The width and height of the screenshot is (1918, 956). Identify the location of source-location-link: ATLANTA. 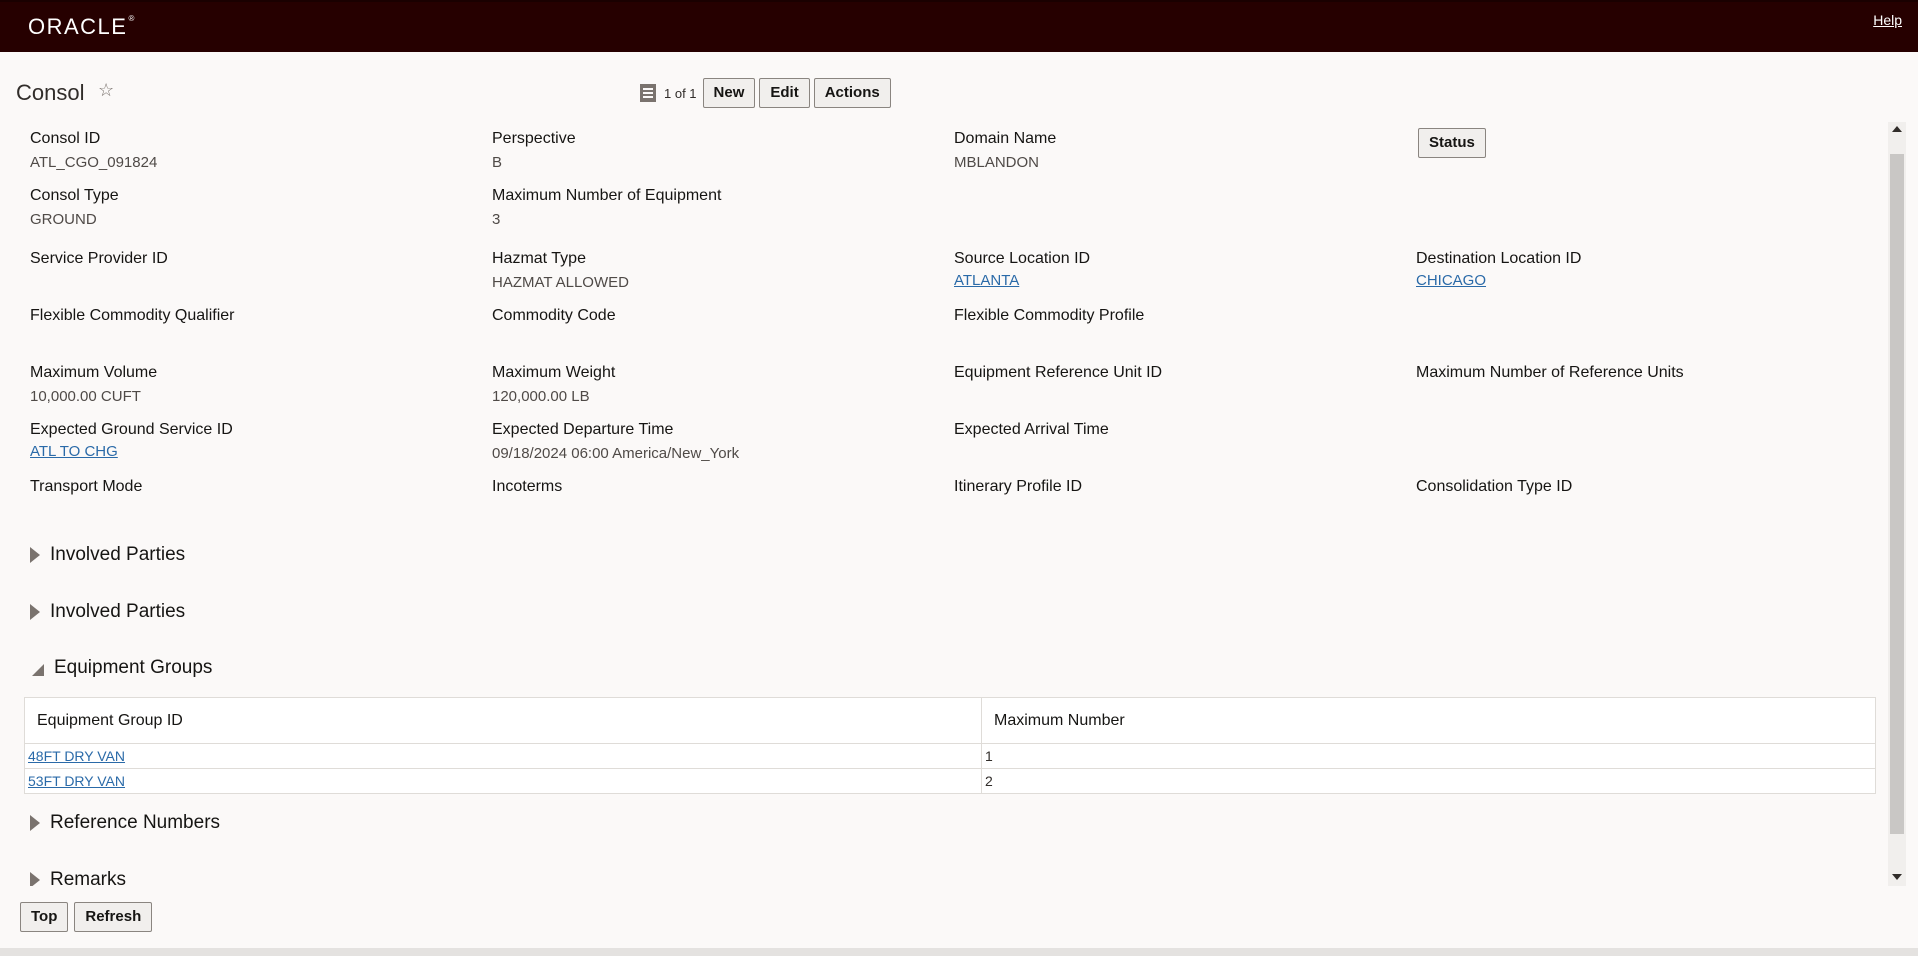
(1174, 281).